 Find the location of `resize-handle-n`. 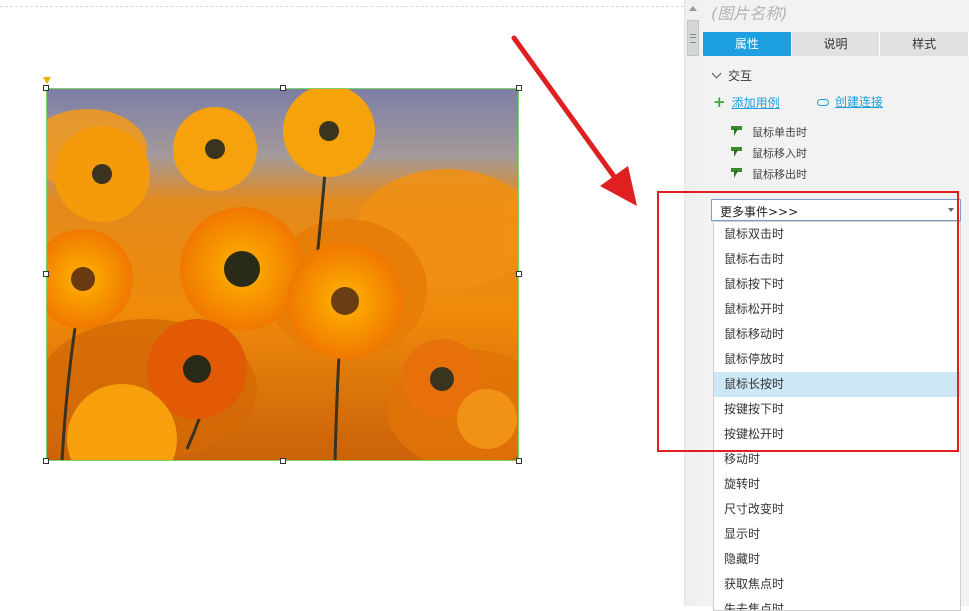

resize-handle-n is located at coordinates (283, 88).